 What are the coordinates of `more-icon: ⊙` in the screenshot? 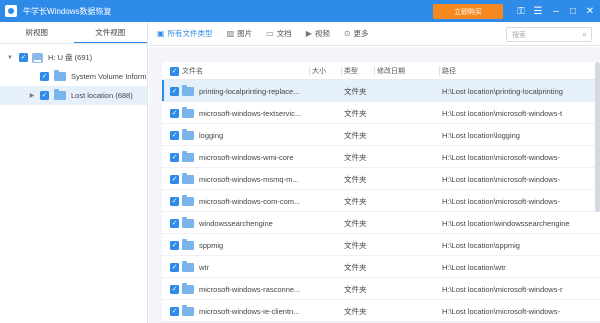 It's located at (347, 33).